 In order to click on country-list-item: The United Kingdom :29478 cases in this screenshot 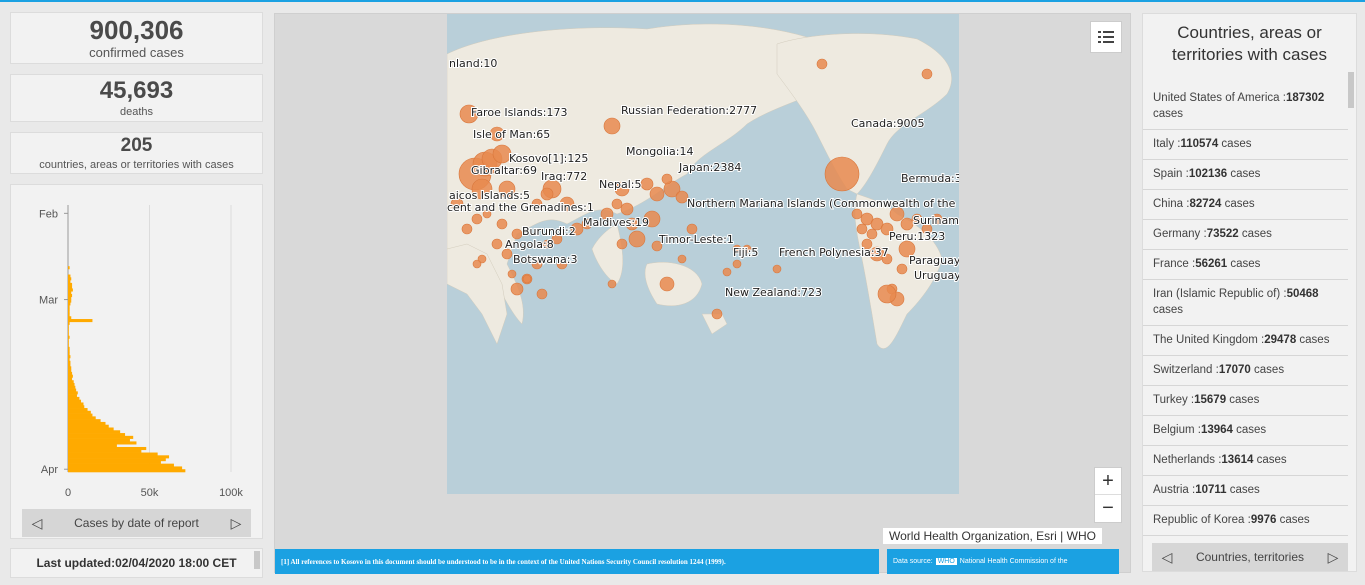, I will do `click(1245, 341)`.